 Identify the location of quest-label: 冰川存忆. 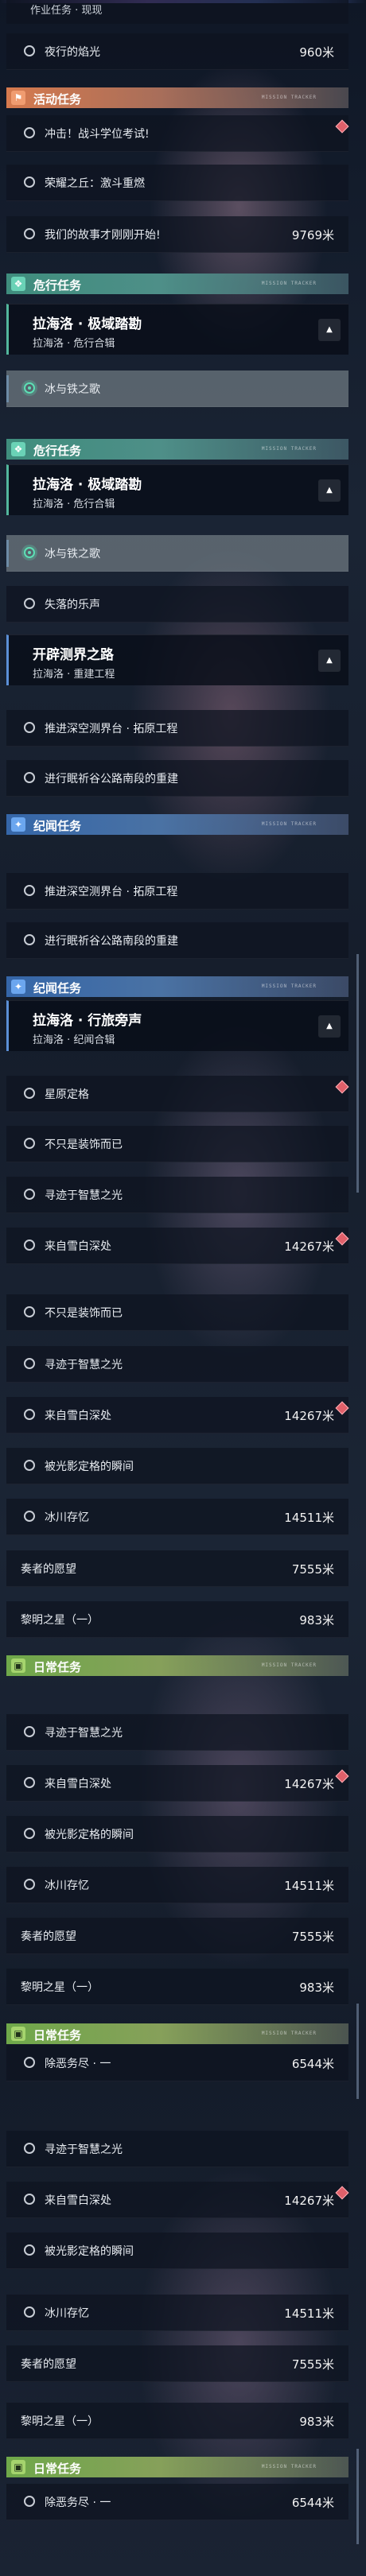
(67, 1518).